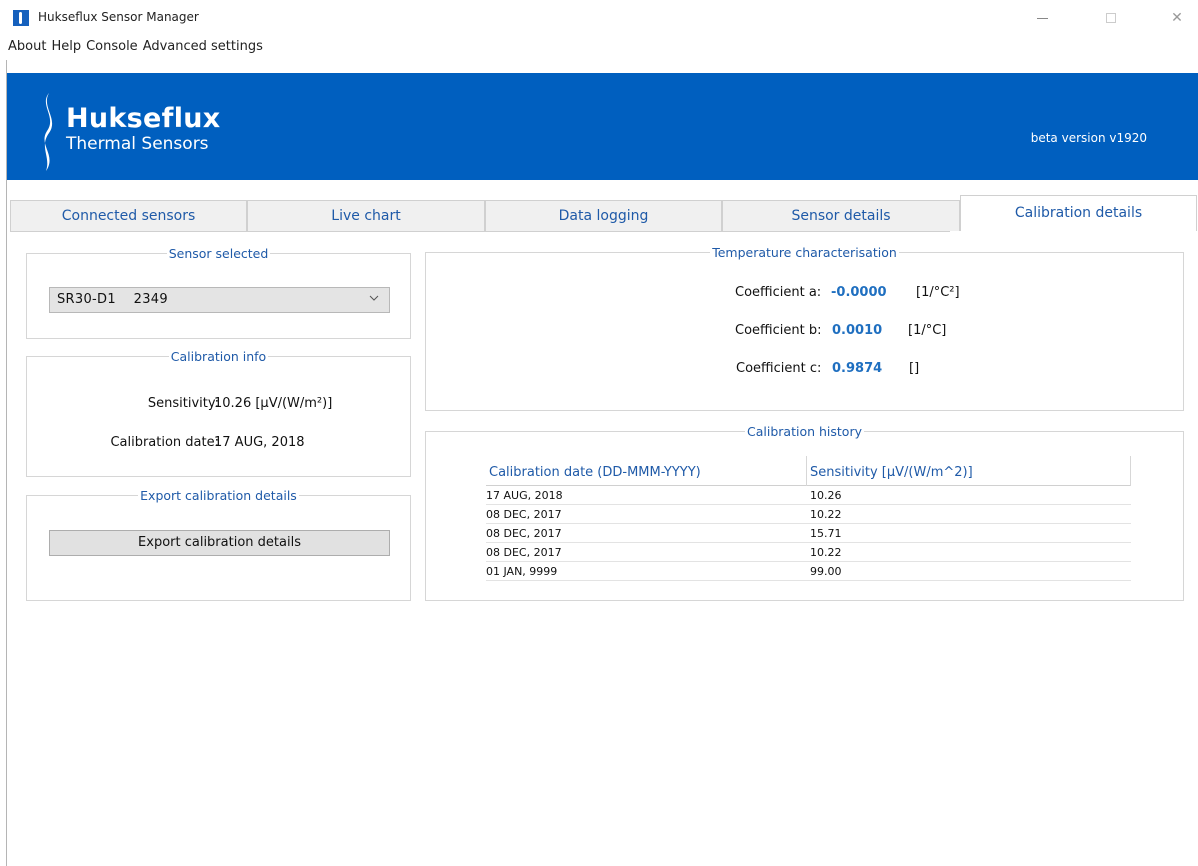 This screenshot has height=866, width=1198. What do you see at coordinates (808, 571) in the screenshot?
I see `table-row: 01 JAN, 9999 99.00` at bounding box center [808, 571].